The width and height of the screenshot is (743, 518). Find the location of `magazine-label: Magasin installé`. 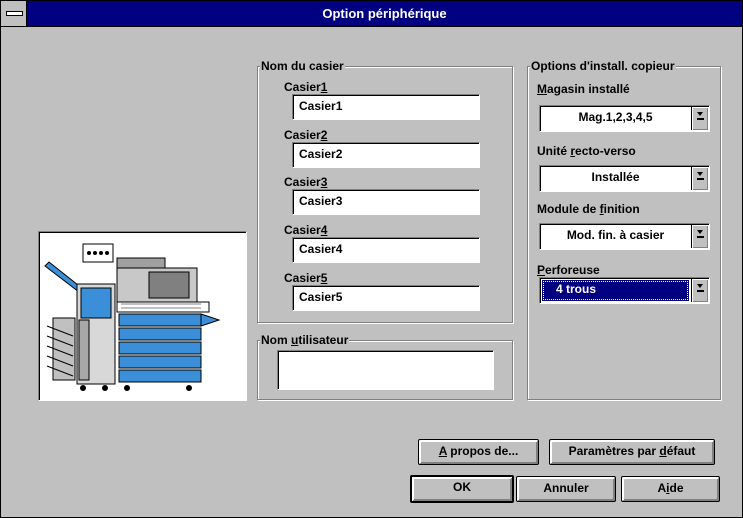

magazine-label: Magasin installé is located at coordinates (583, 89).